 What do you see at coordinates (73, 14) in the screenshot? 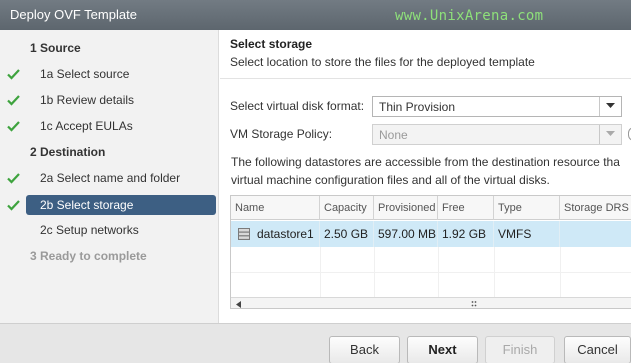
I see `window-title: Deploy OVF Template` at bounding box center [73, 14].